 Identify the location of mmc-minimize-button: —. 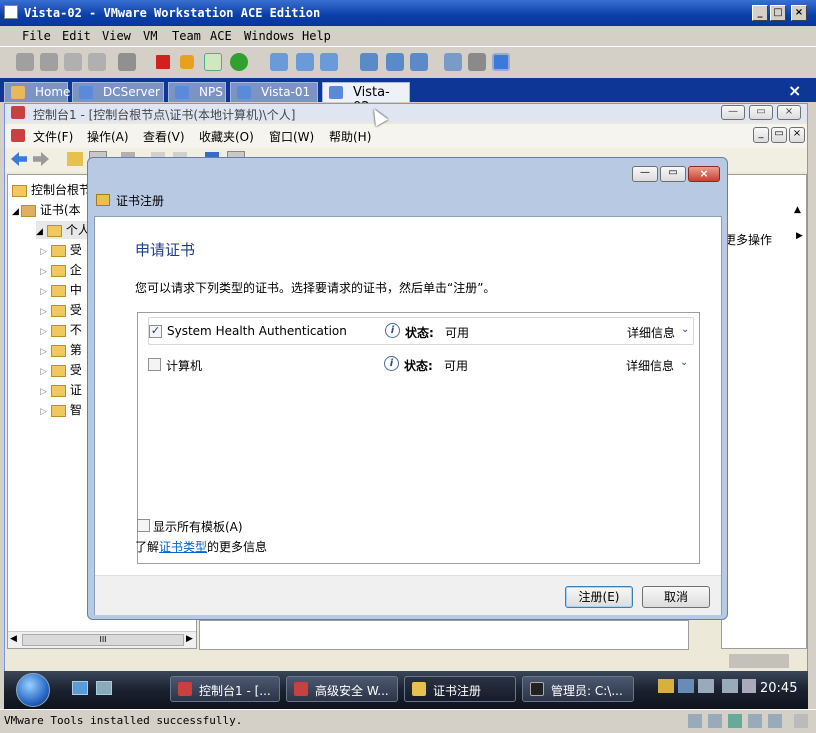
(733, 112).